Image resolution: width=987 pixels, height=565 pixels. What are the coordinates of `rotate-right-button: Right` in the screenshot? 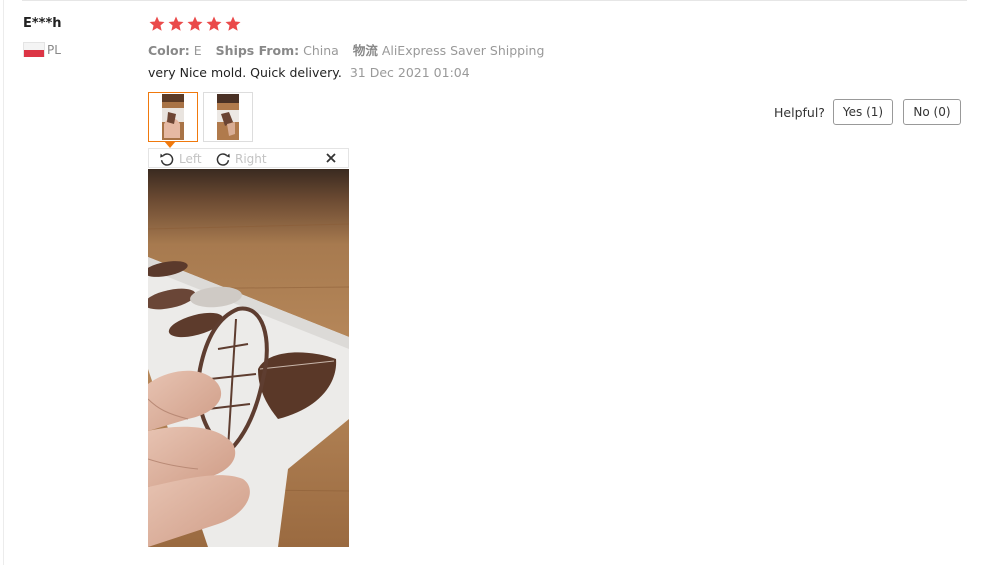 It's located at (241, 159).